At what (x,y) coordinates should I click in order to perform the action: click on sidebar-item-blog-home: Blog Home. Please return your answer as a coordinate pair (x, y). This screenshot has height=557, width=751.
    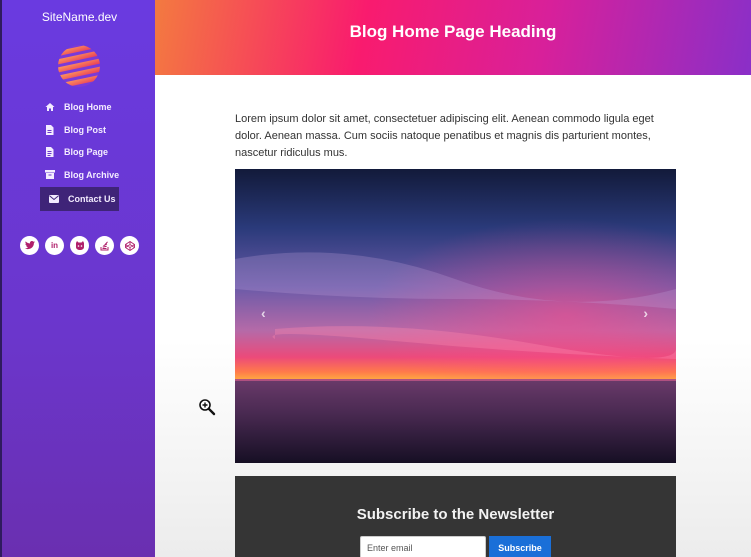
    Looking at the image, I should click on (80, 107).